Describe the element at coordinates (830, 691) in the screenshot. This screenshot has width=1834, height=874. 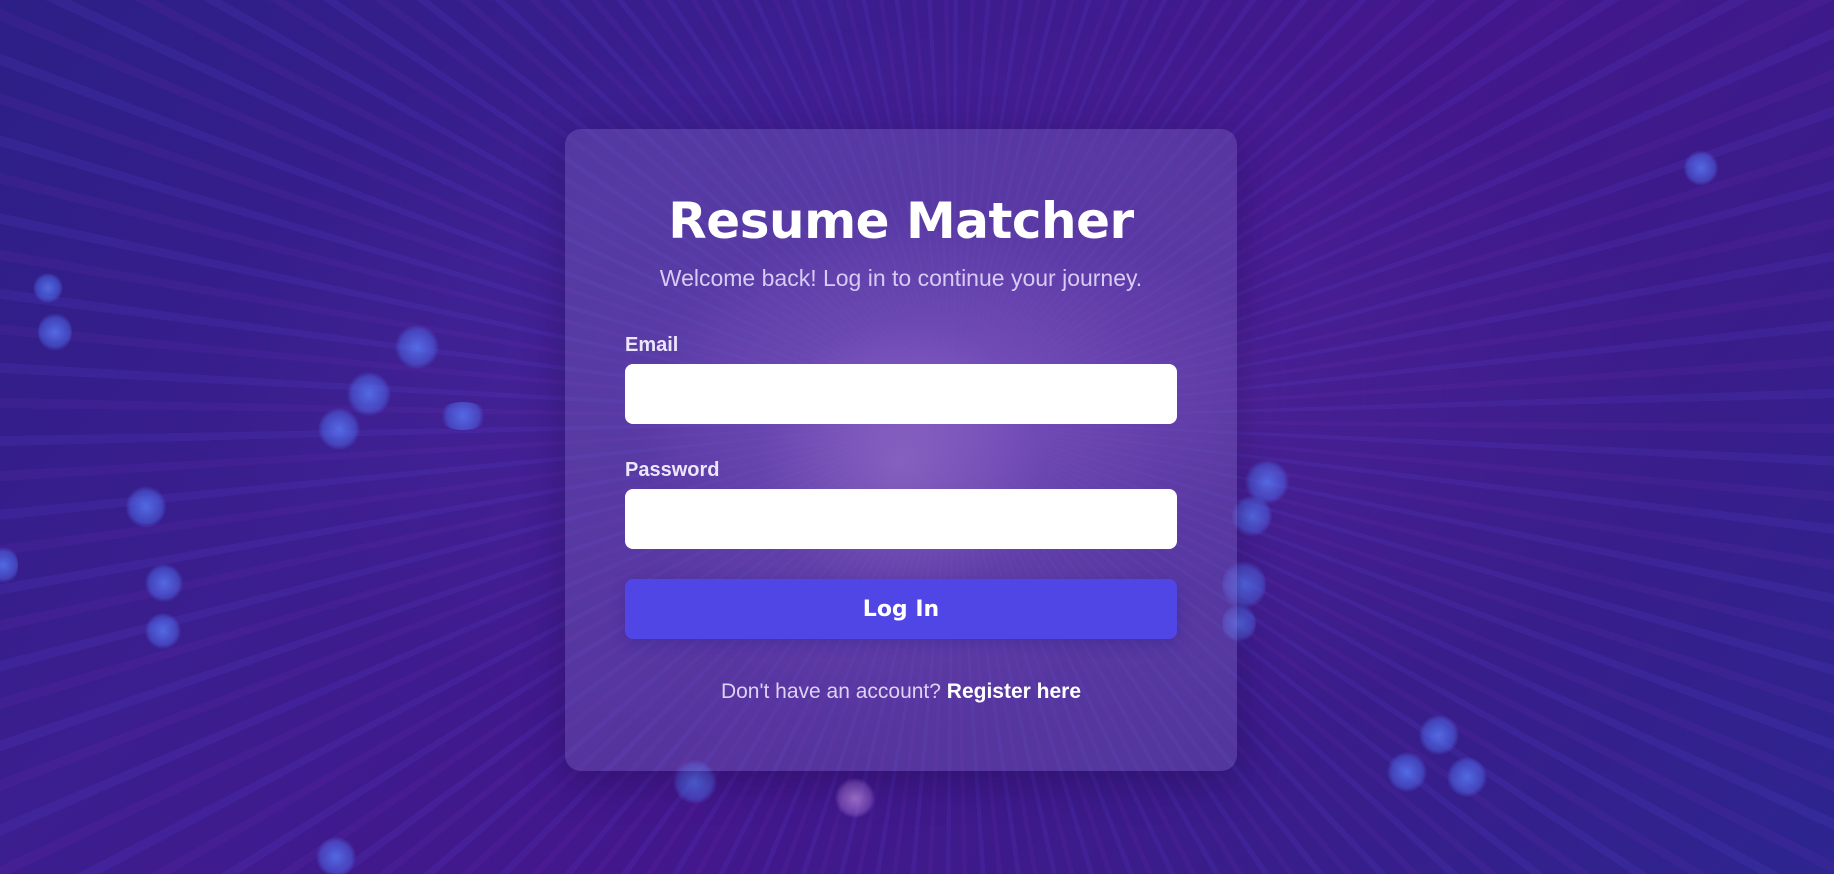
I see `register-prompt-text: Don't have an account?` at that location.